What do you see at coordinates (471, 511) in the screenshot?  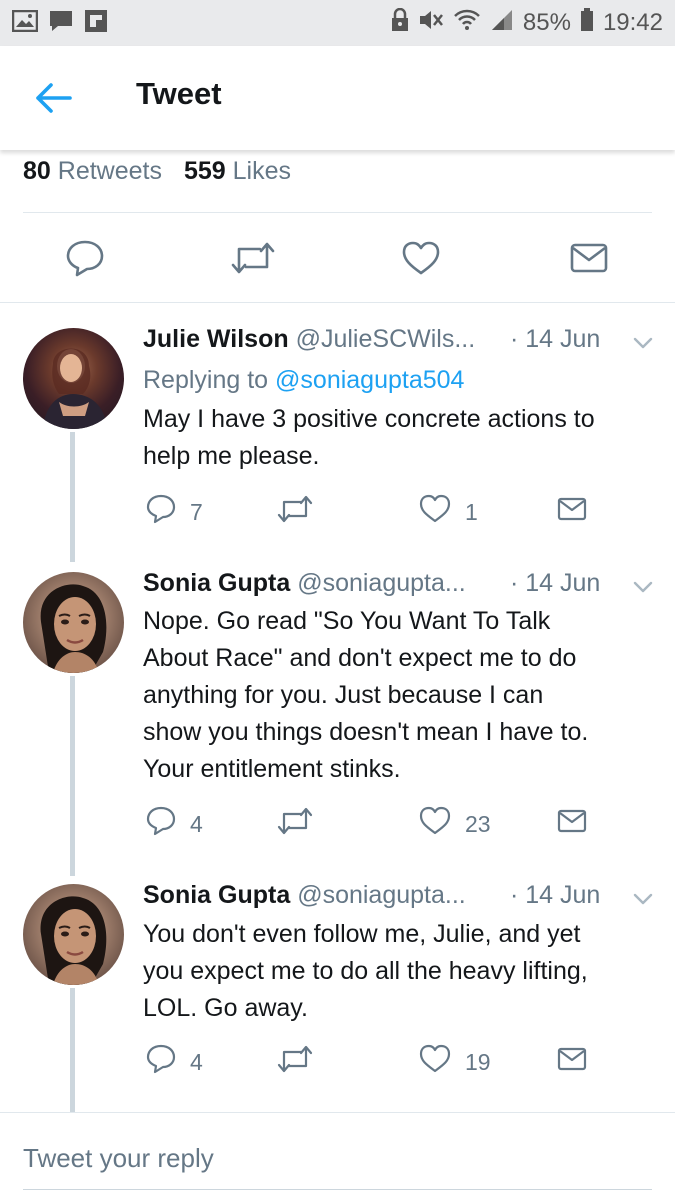 I see `like-count: 1` at bounding box center [471, 511].